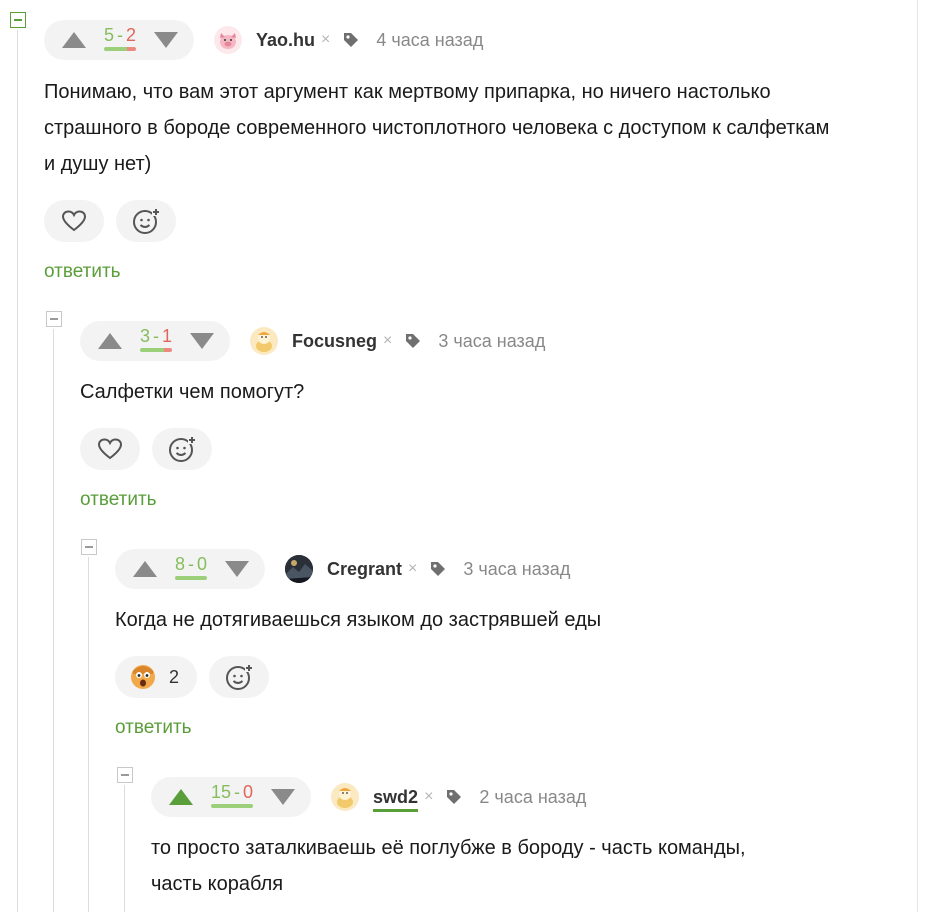  What do you see at coordinates (429, 40) in the screenshot?
I see `comment-time: 4 часа назад` at bounding box center [429, 40].